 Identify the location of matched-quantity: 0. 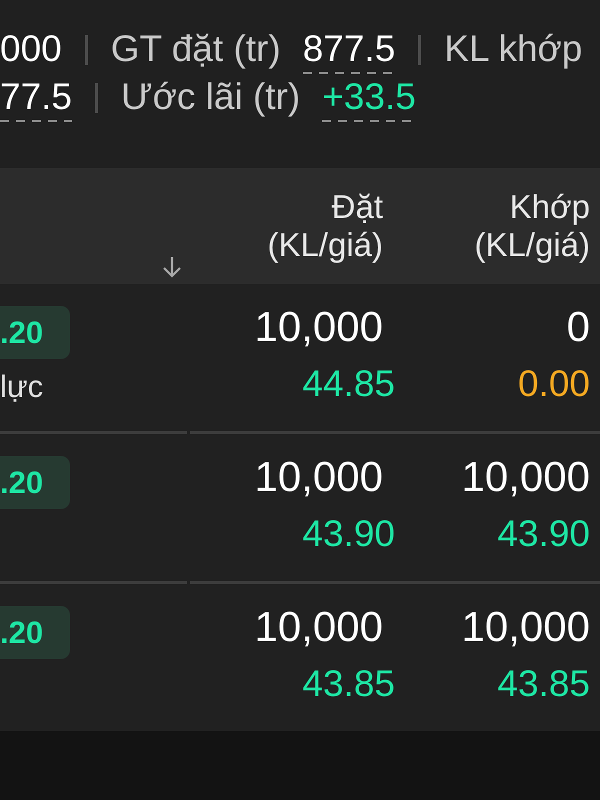
(578, 327).